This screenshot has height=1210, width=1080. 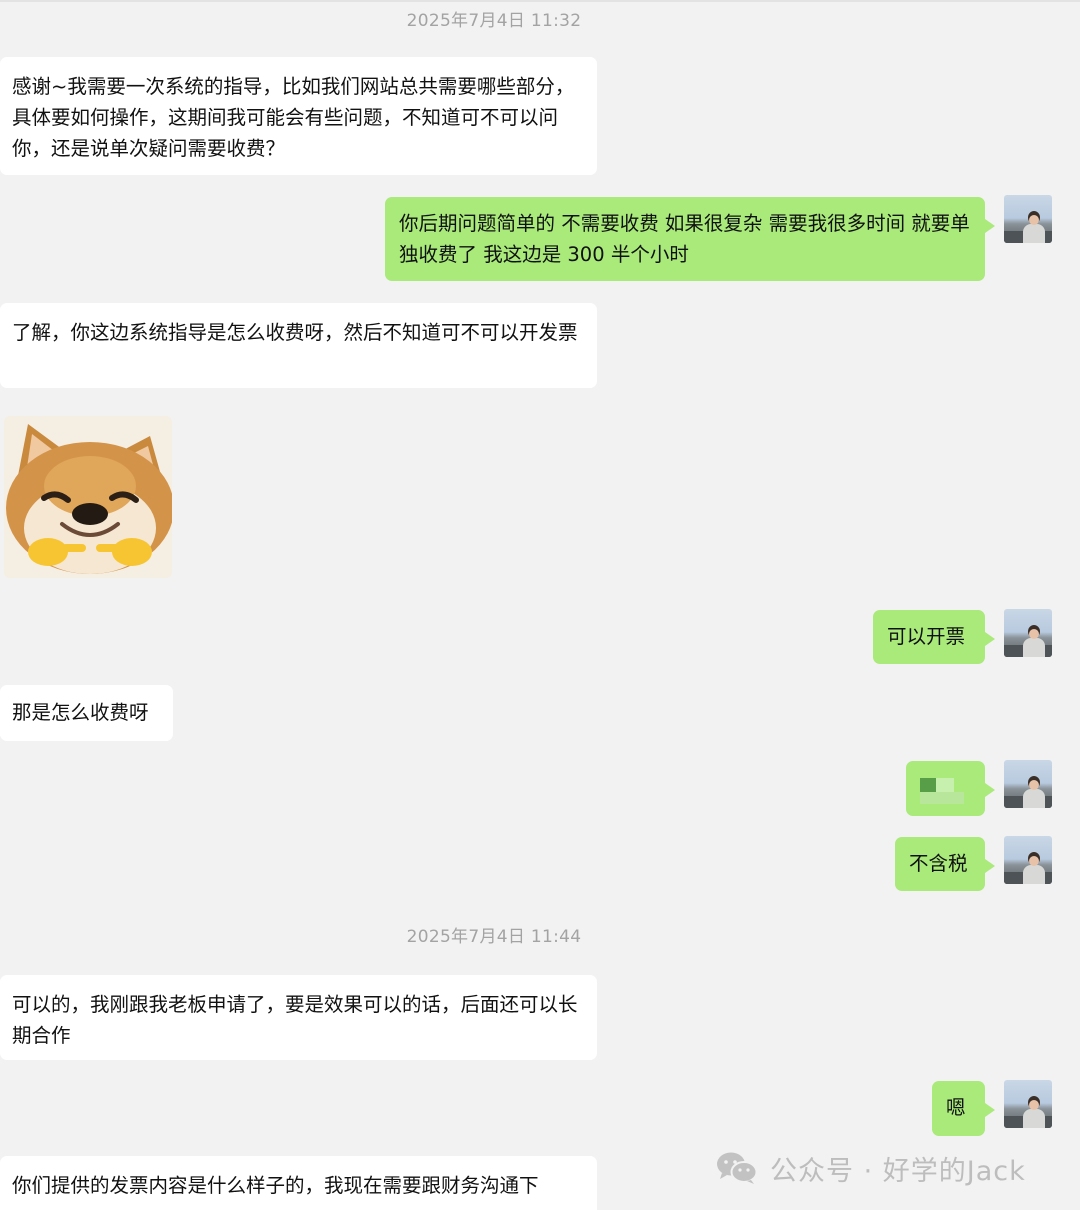 I want to click on incoming-message: 你们提供的发票内容是什么样子的，我现在需要跟财务沟通下, so click(x=298, y=1183).